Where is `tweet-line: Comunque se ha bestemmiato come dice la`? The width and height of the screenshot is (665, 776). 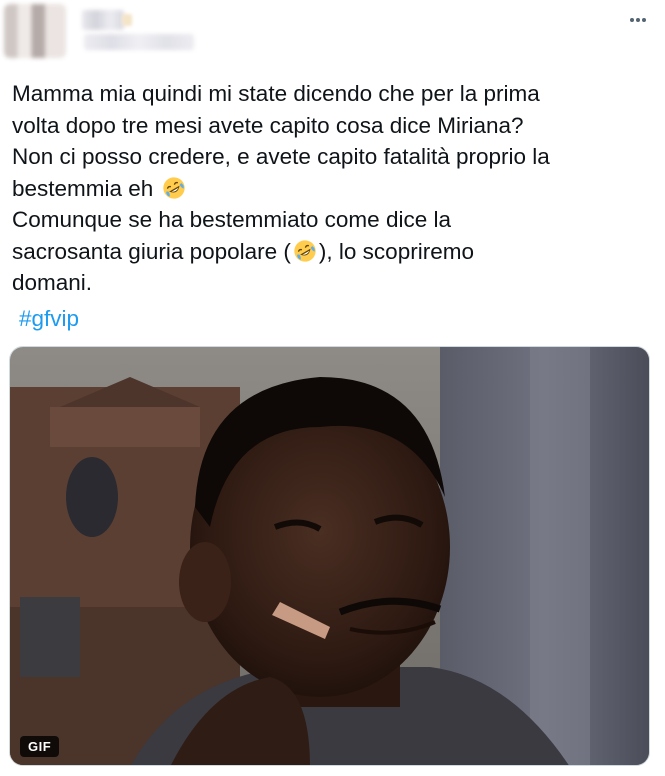
tweet-line: Comunque se ha bestemmiato come dice la is located at coordinates (231, 219).